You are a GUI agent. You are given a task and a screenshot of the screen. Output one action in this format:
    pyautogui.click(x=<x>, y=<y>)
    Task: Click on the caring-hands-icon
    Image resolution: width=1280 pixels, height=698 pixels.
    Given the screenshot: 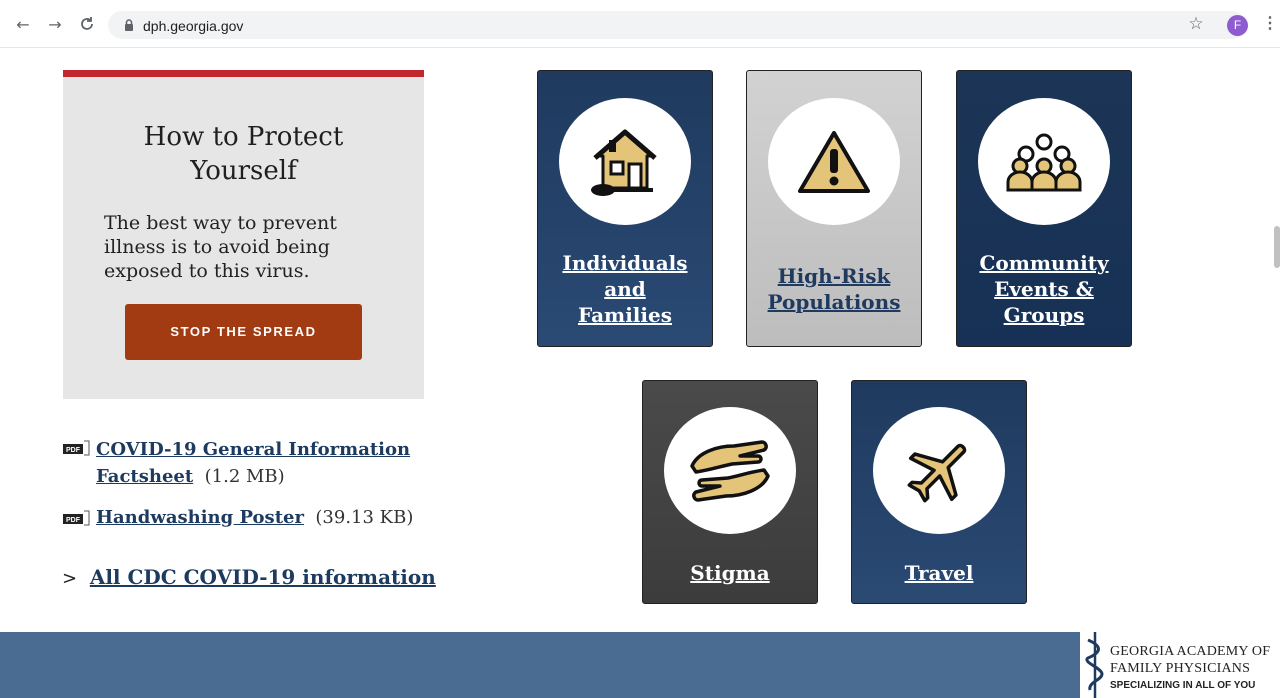 What is the action you would take?
    pyautogui.click(x=730, y=470)
    